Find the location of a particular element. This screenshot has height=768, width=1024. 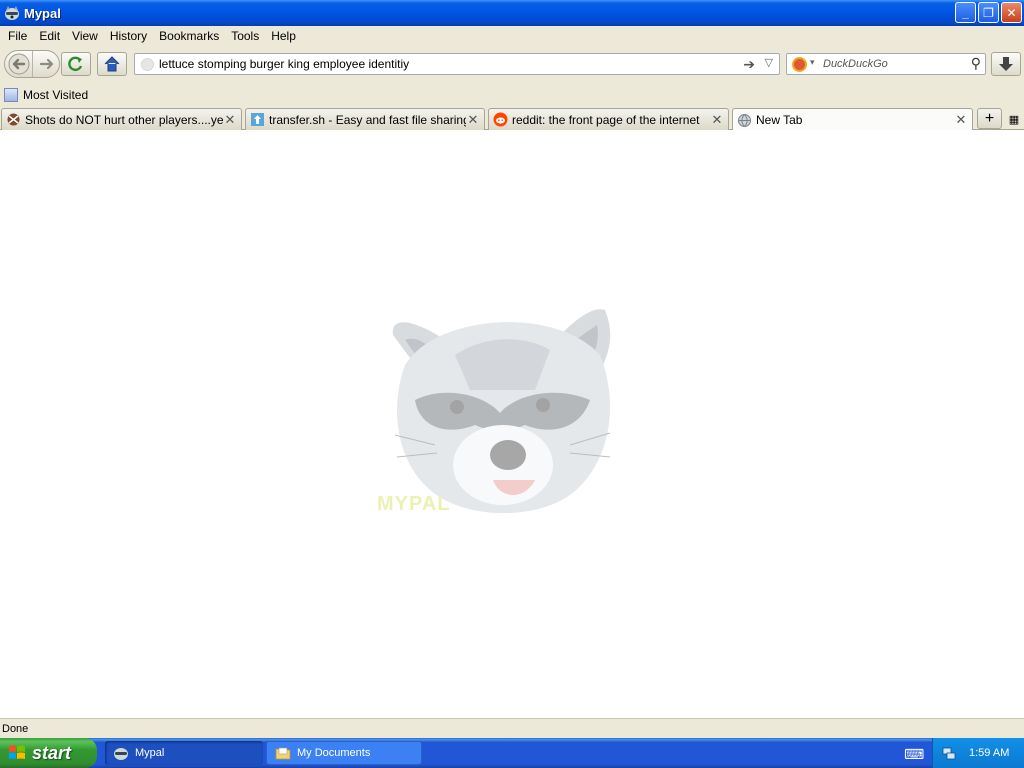

window-titlebar: Mypal _ ❐ ✕ is located at coordinates (512, 13).